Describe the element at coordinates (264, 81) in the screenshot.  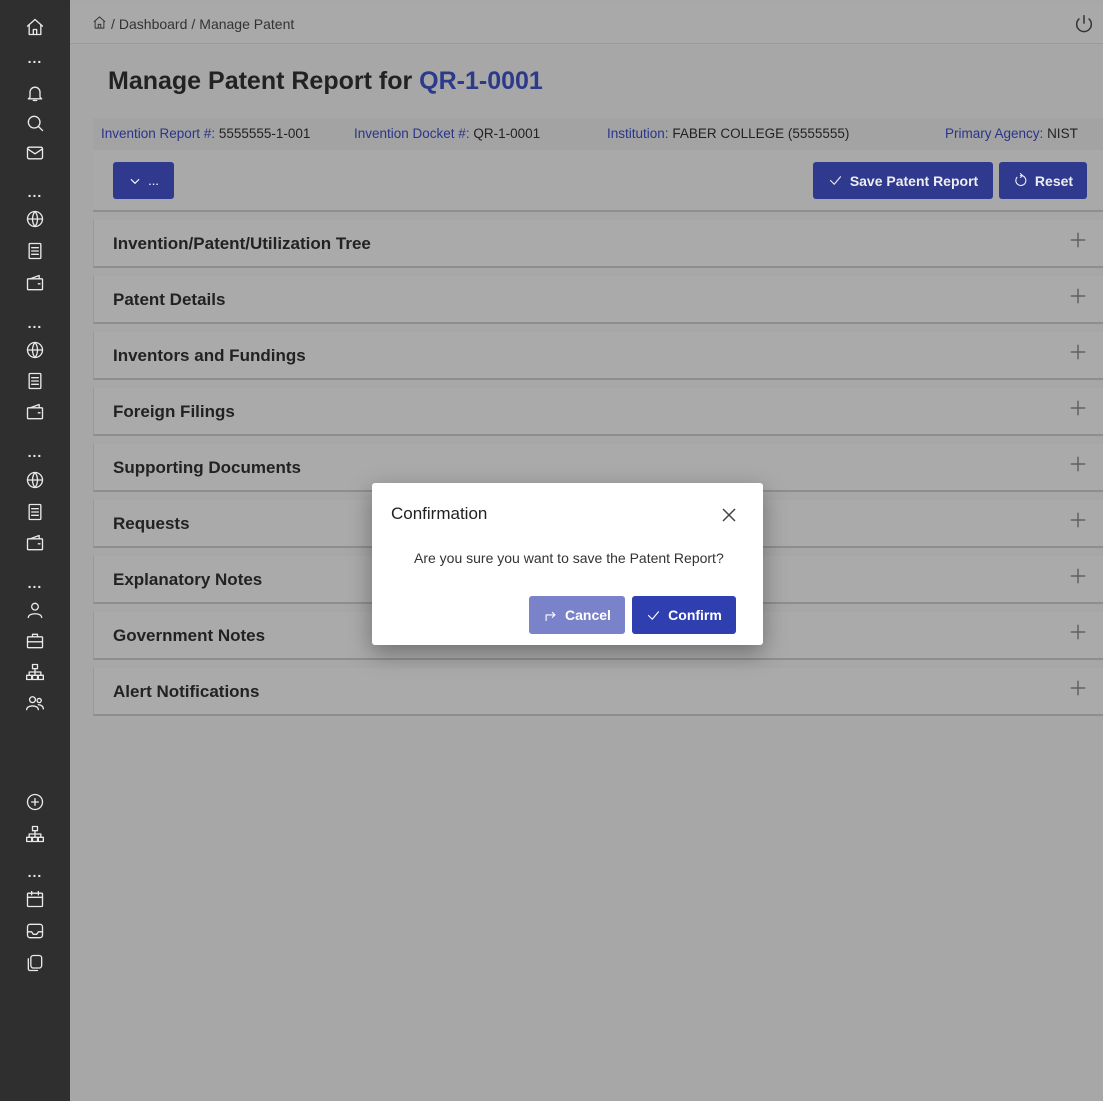
I see `page-title-prefix: Manage Patent Report for` at that location.